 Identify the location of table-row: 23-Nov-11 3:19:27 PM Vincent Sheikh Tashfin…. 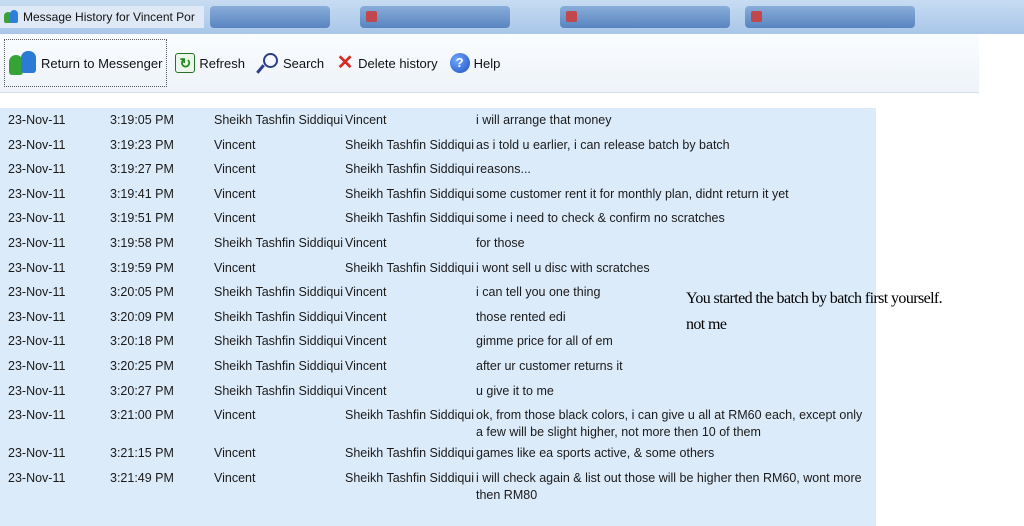
(438, 169).